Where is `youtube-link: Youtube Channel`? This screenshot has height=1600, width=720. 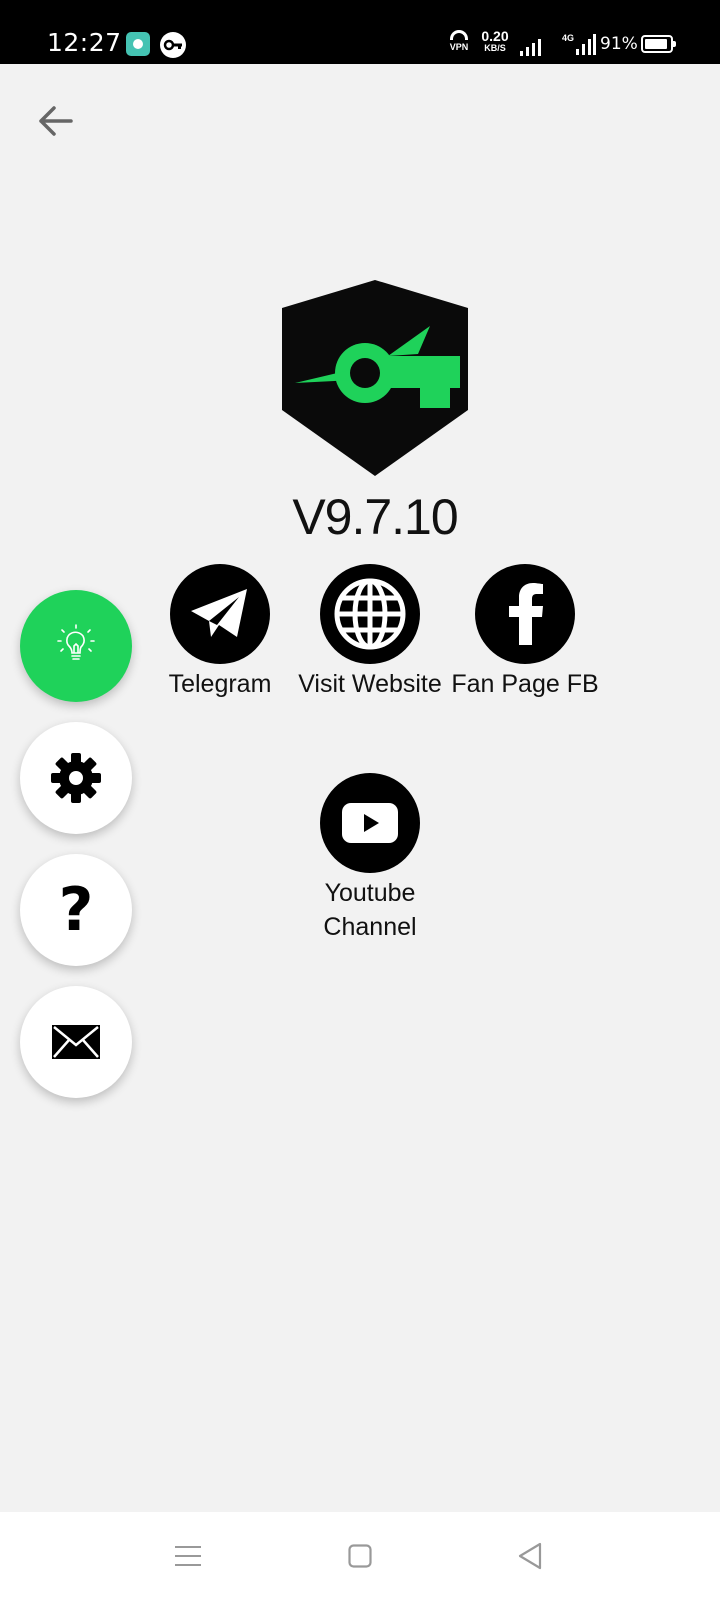
youtube-link: Youtube Channel is located at coordinates (370, 858).